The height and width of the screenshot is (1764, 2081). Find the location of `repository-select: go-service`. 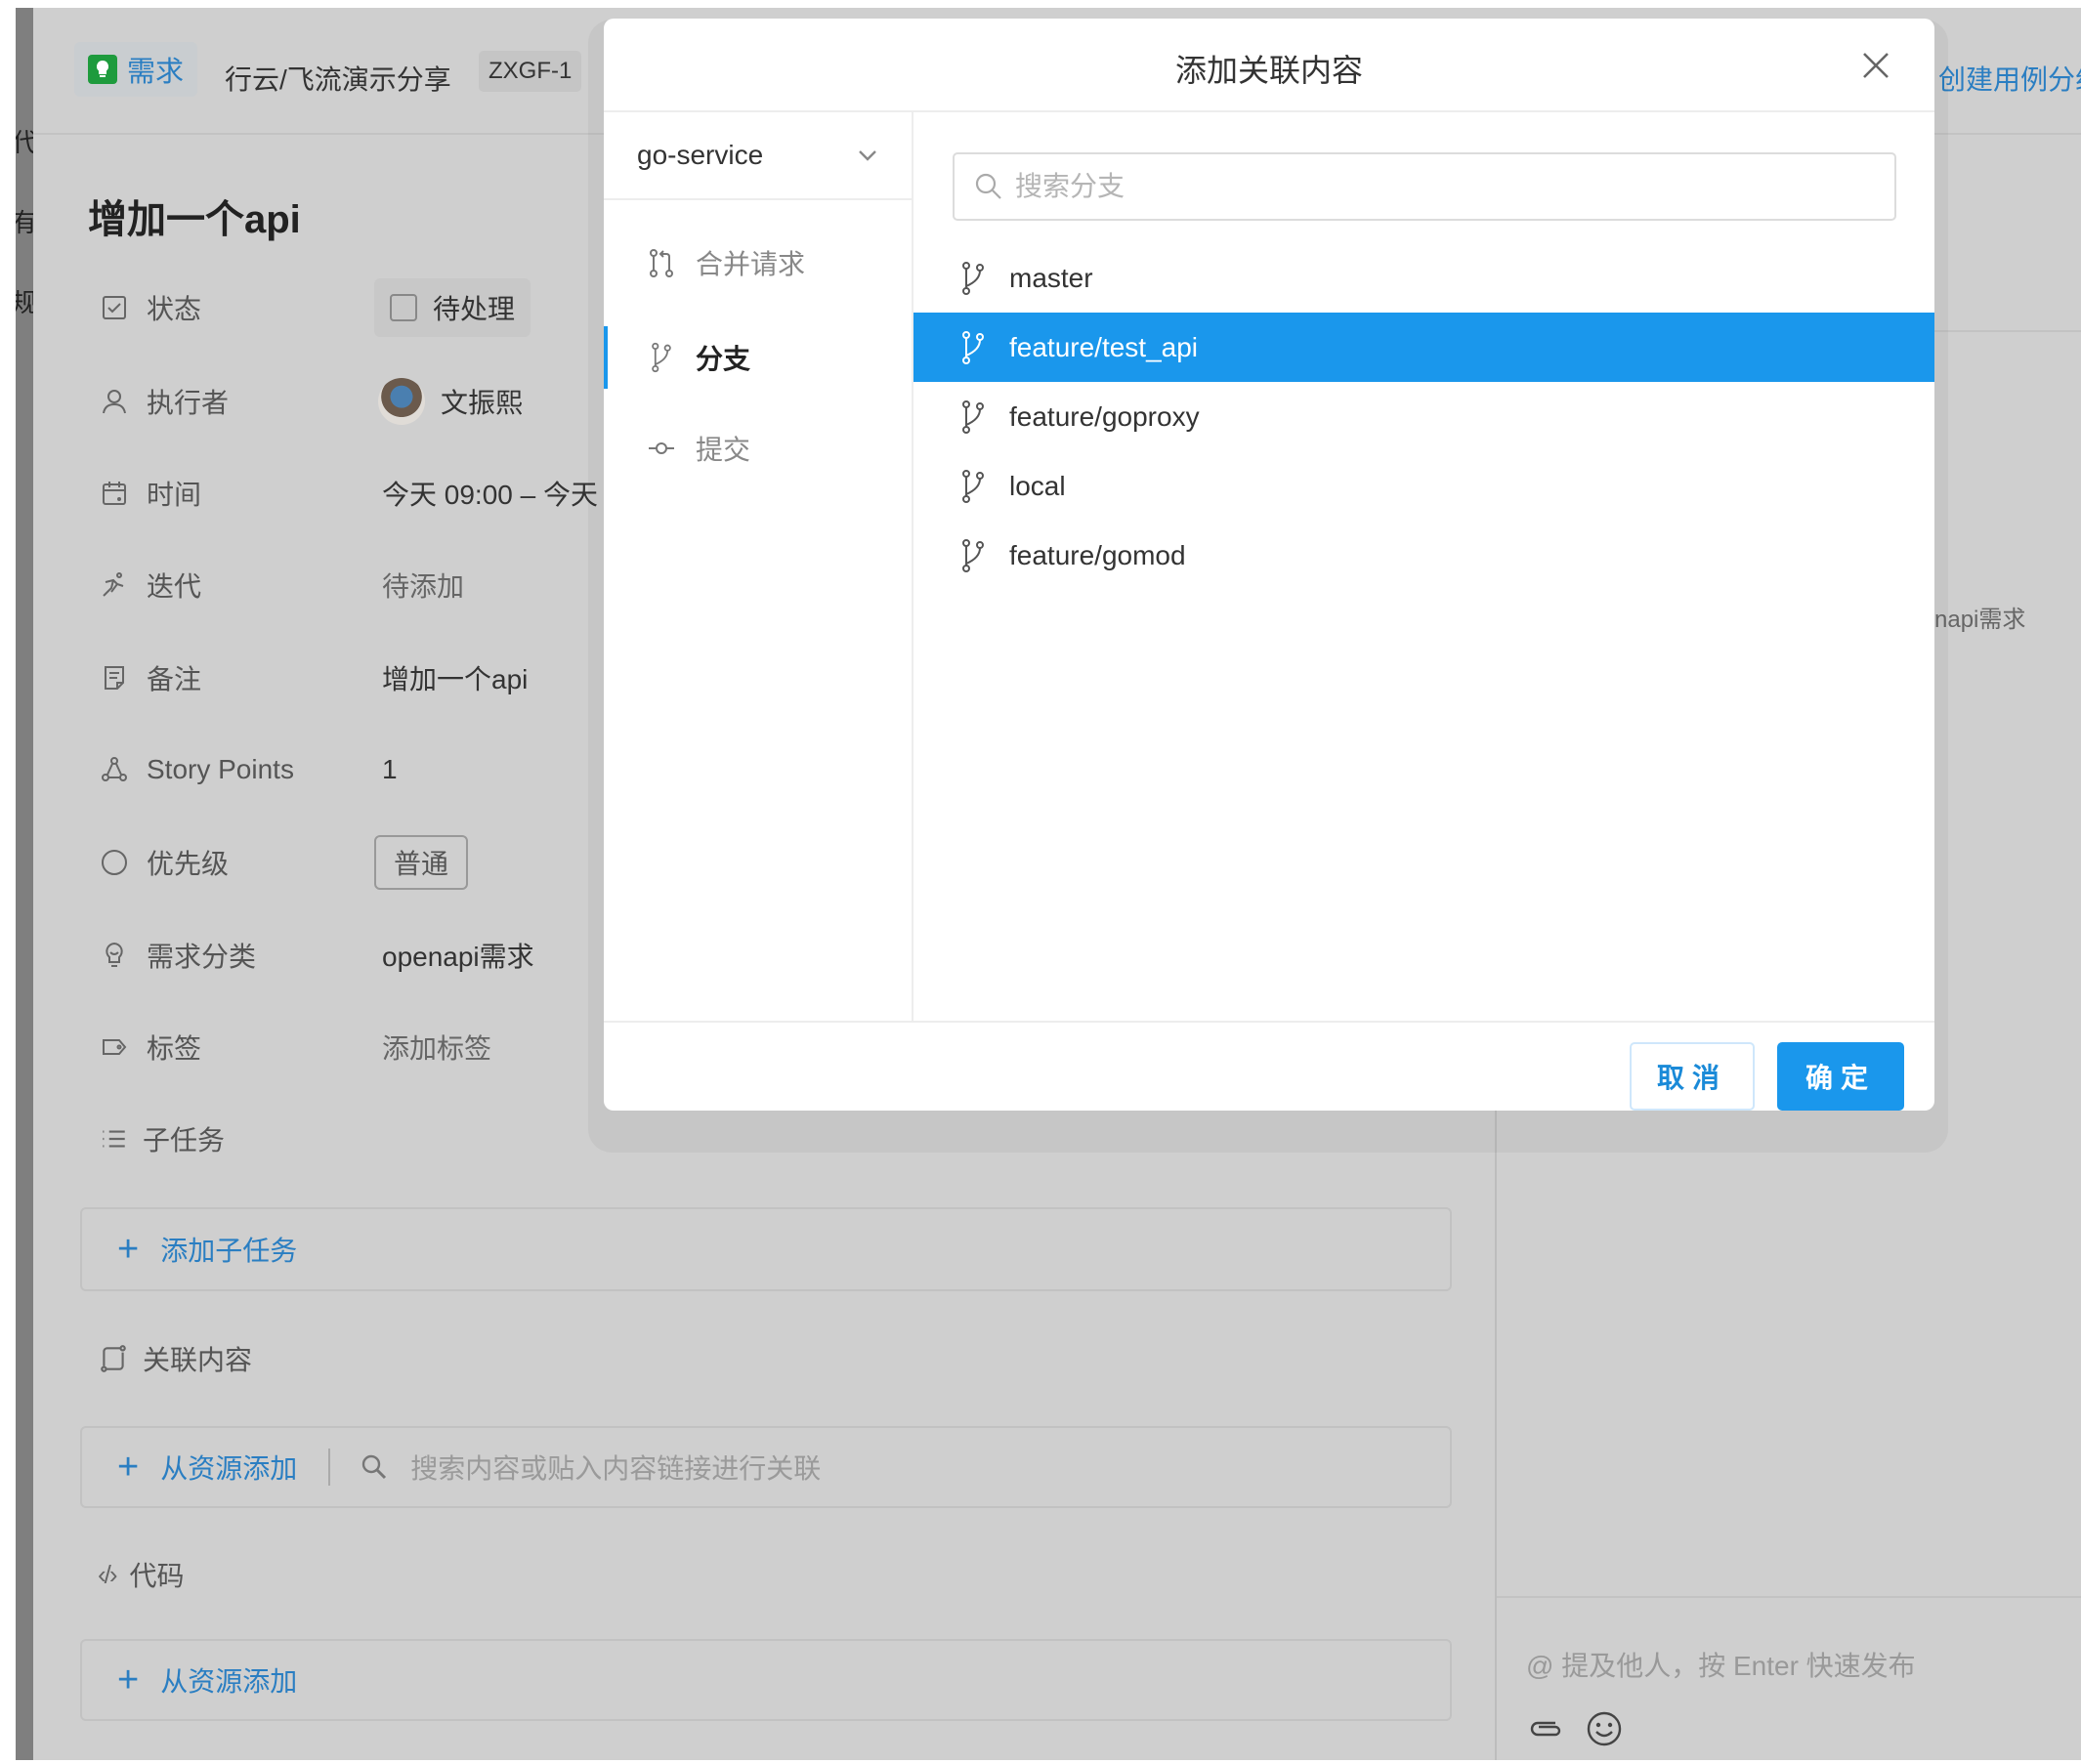

repository-select: go-service is located at coordinates (758, 156).